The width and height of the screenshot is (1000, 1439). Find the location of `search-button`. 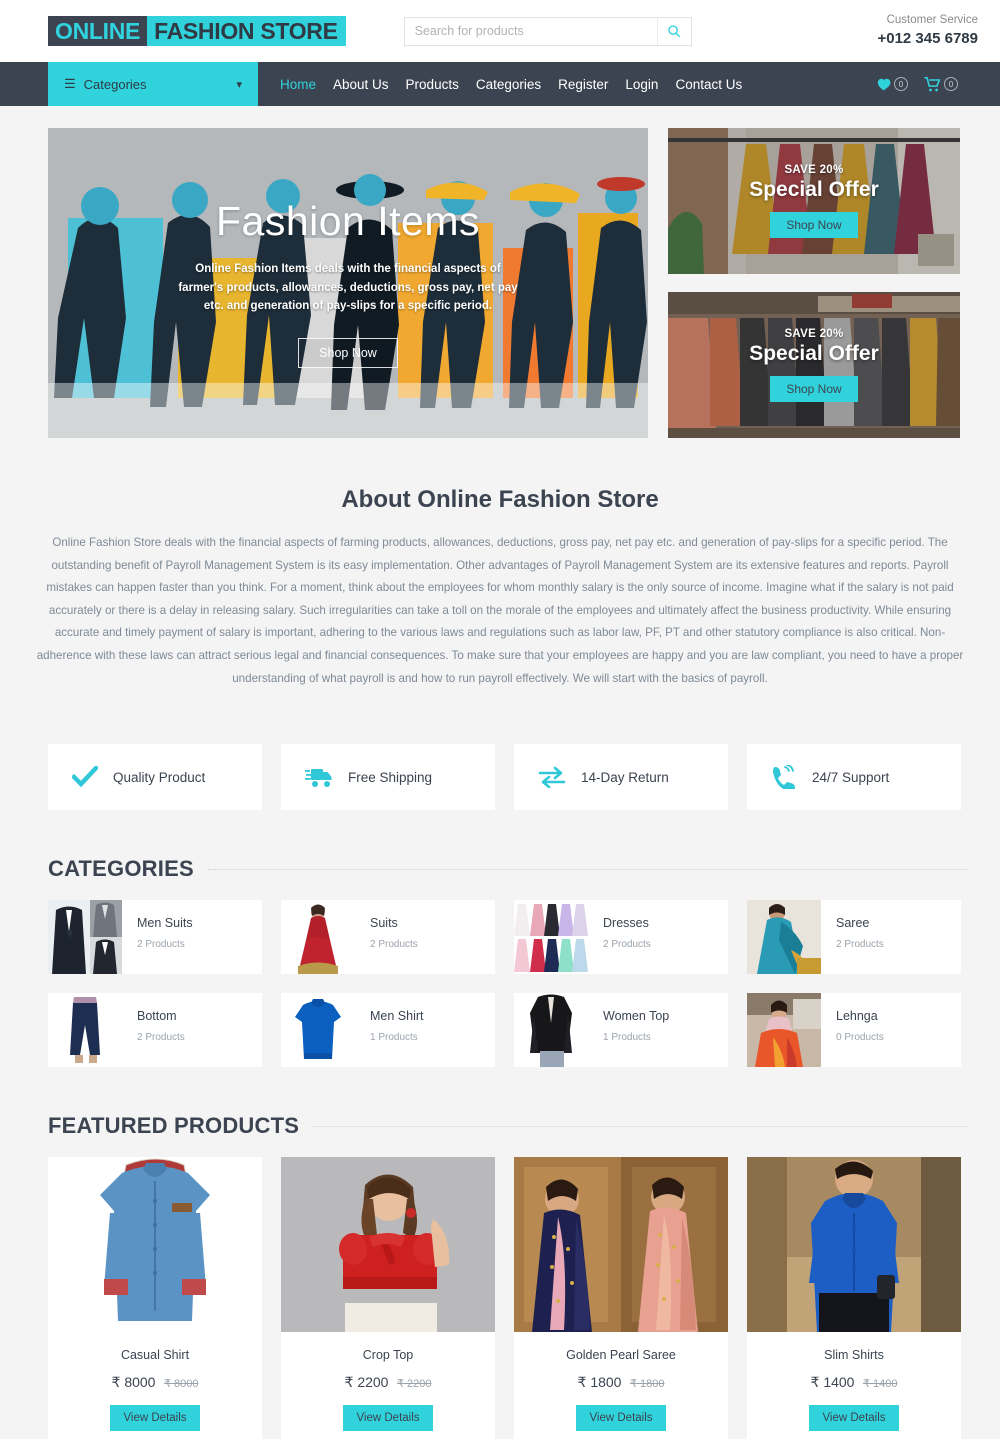

search-button is located at coordinates (673, 31).